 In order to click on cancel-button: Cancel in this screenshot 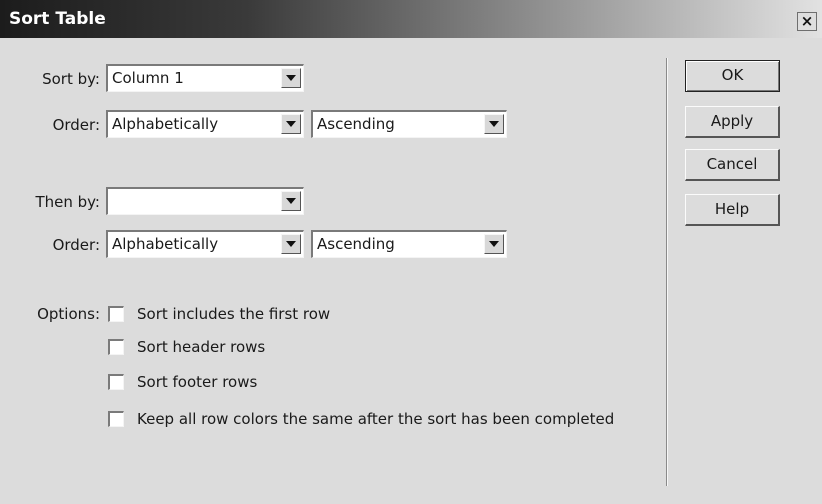, I will do `click(732, 165)`.